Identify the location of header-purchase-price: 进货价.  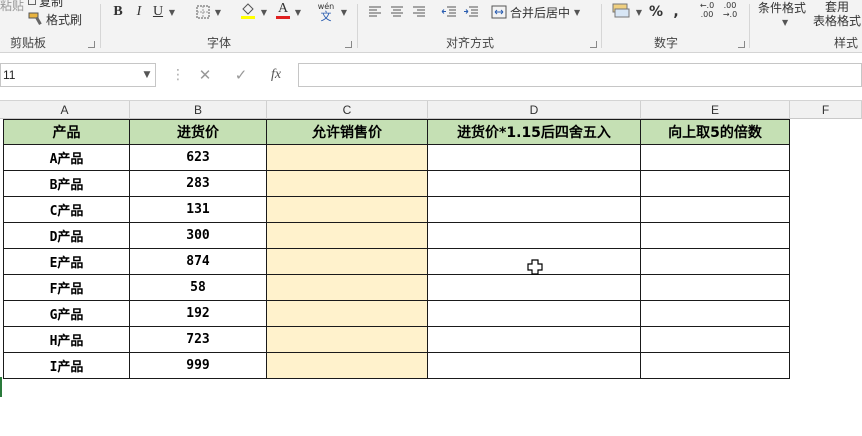
(198, 132).